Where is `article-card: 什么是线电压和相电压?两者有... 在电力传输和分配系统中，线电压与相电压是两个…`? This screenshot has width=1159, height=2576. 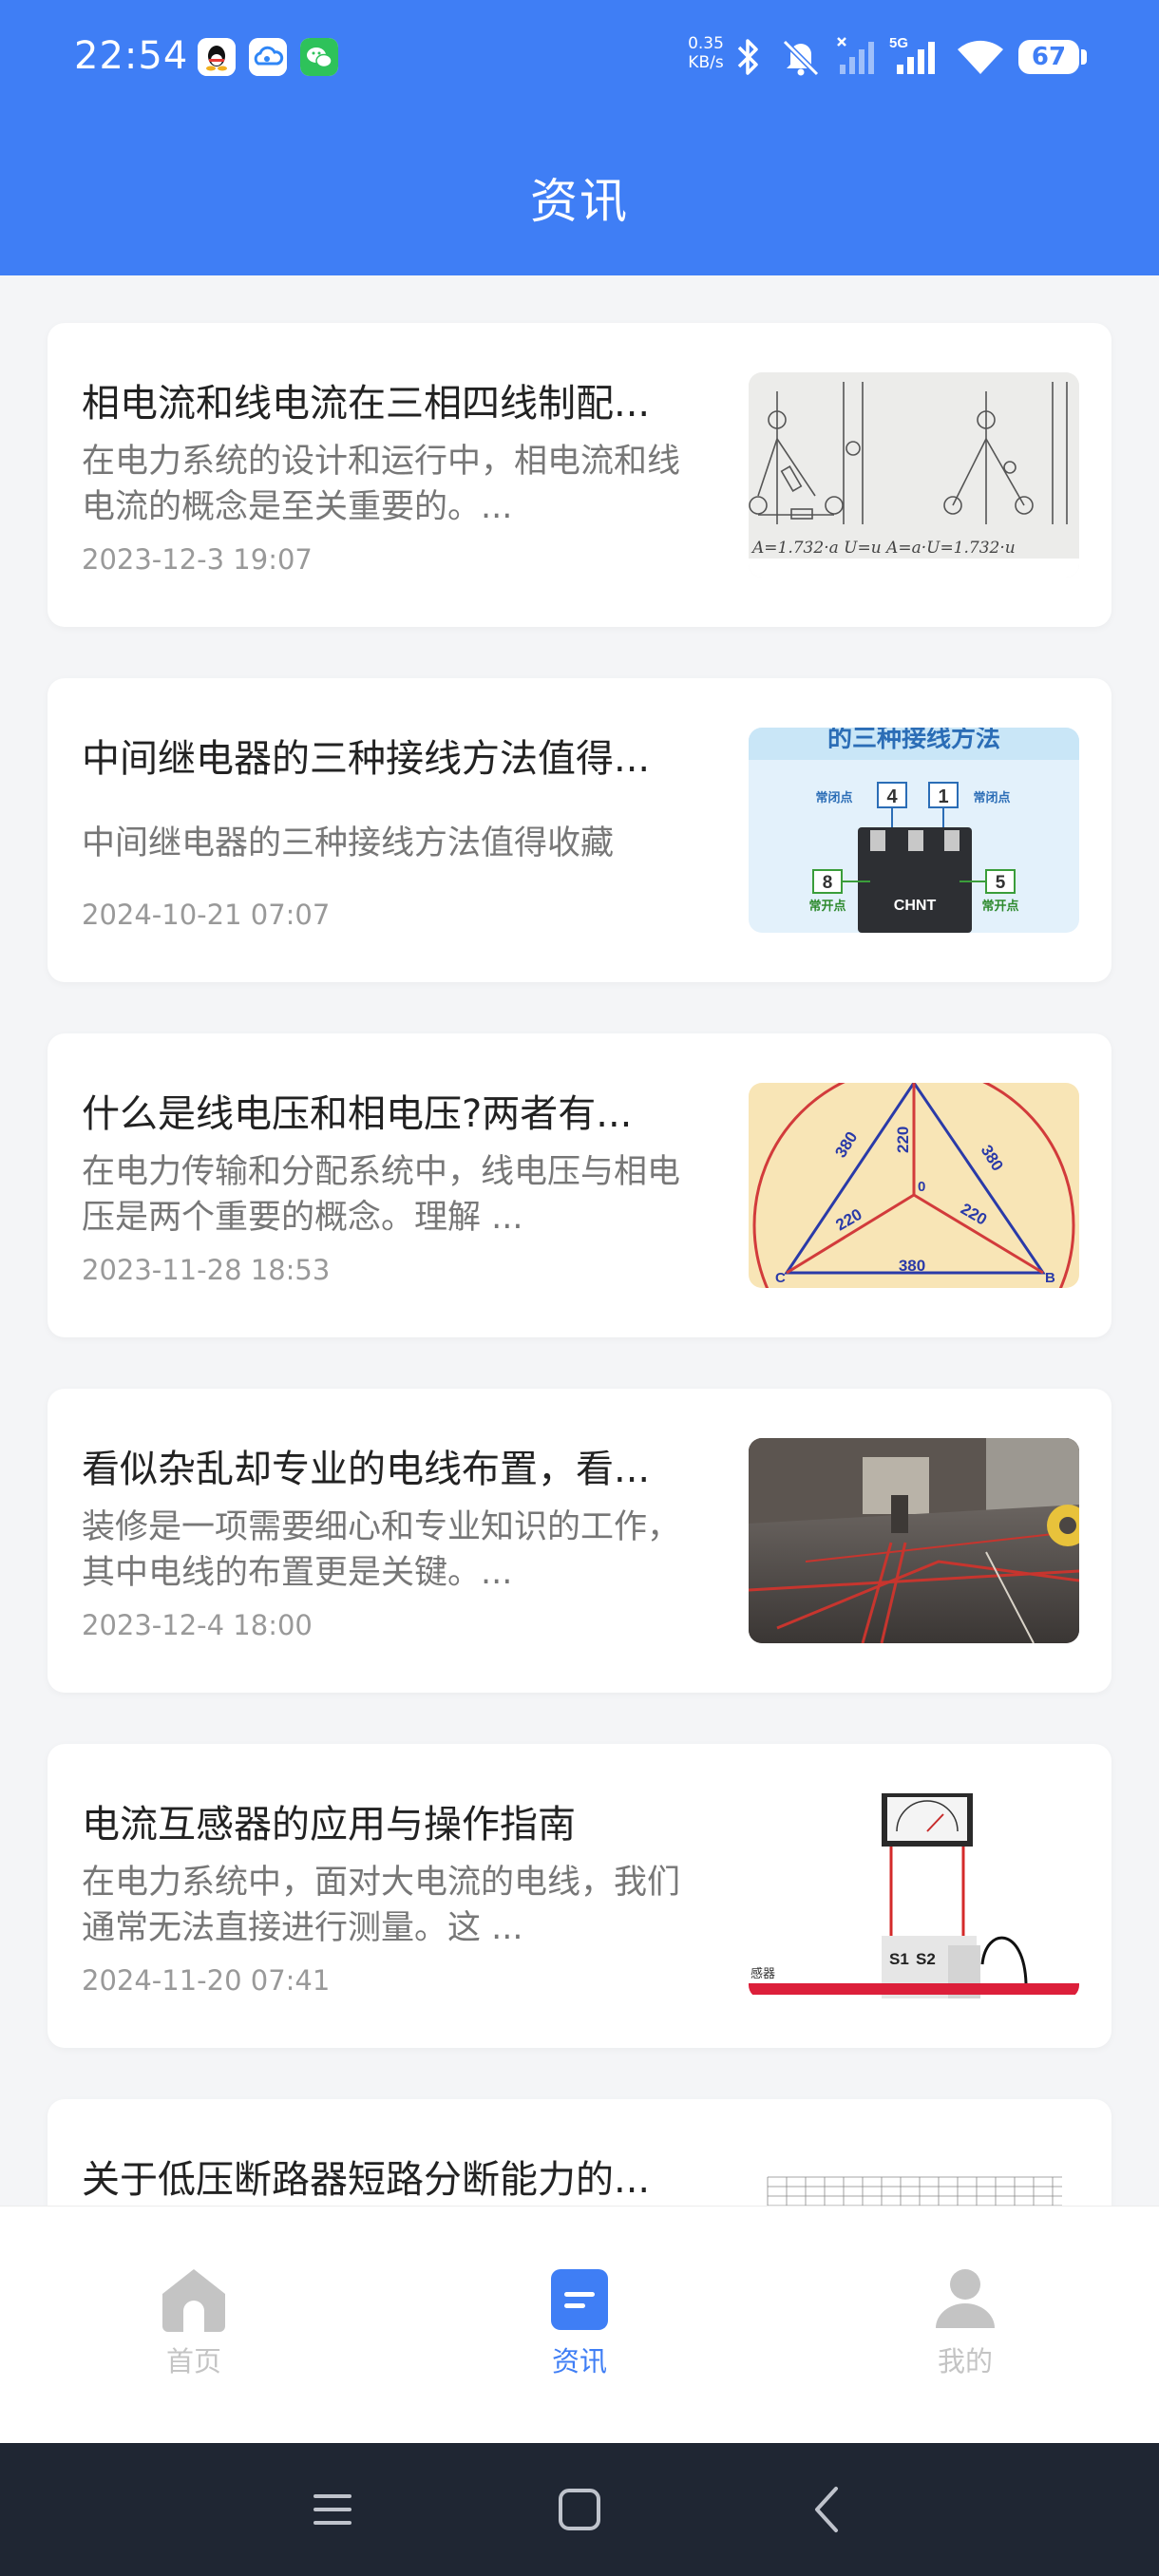
article-card: 什么是线电压和相电压?两者有... 在电力传输和分配系统中，线电压与相电压是两个… is located at coordinates (580, 1185).